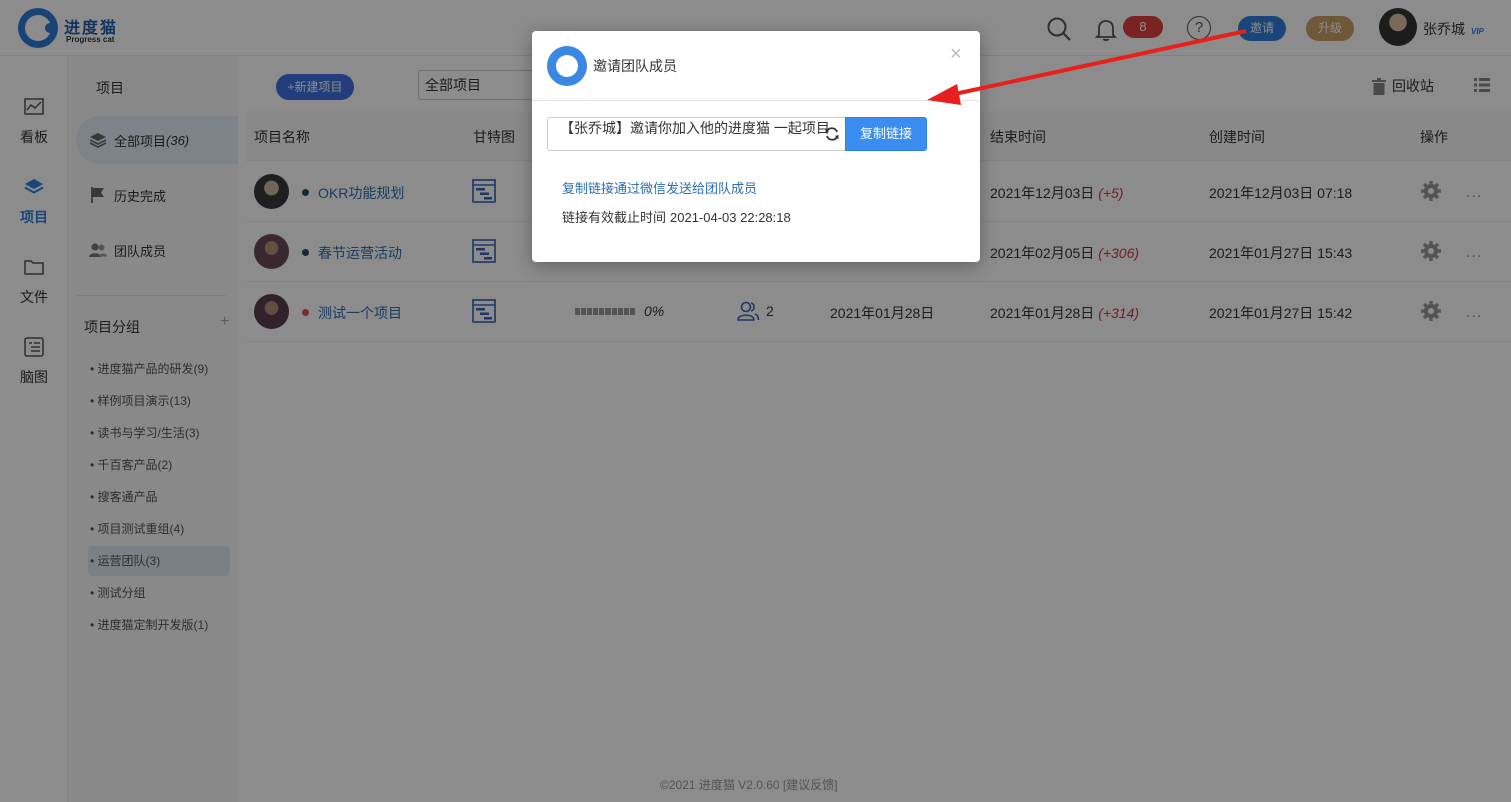  I want to click on wechat-share-hint-link: 复制链接通过微信发送给团队成员, so click(659, 187).